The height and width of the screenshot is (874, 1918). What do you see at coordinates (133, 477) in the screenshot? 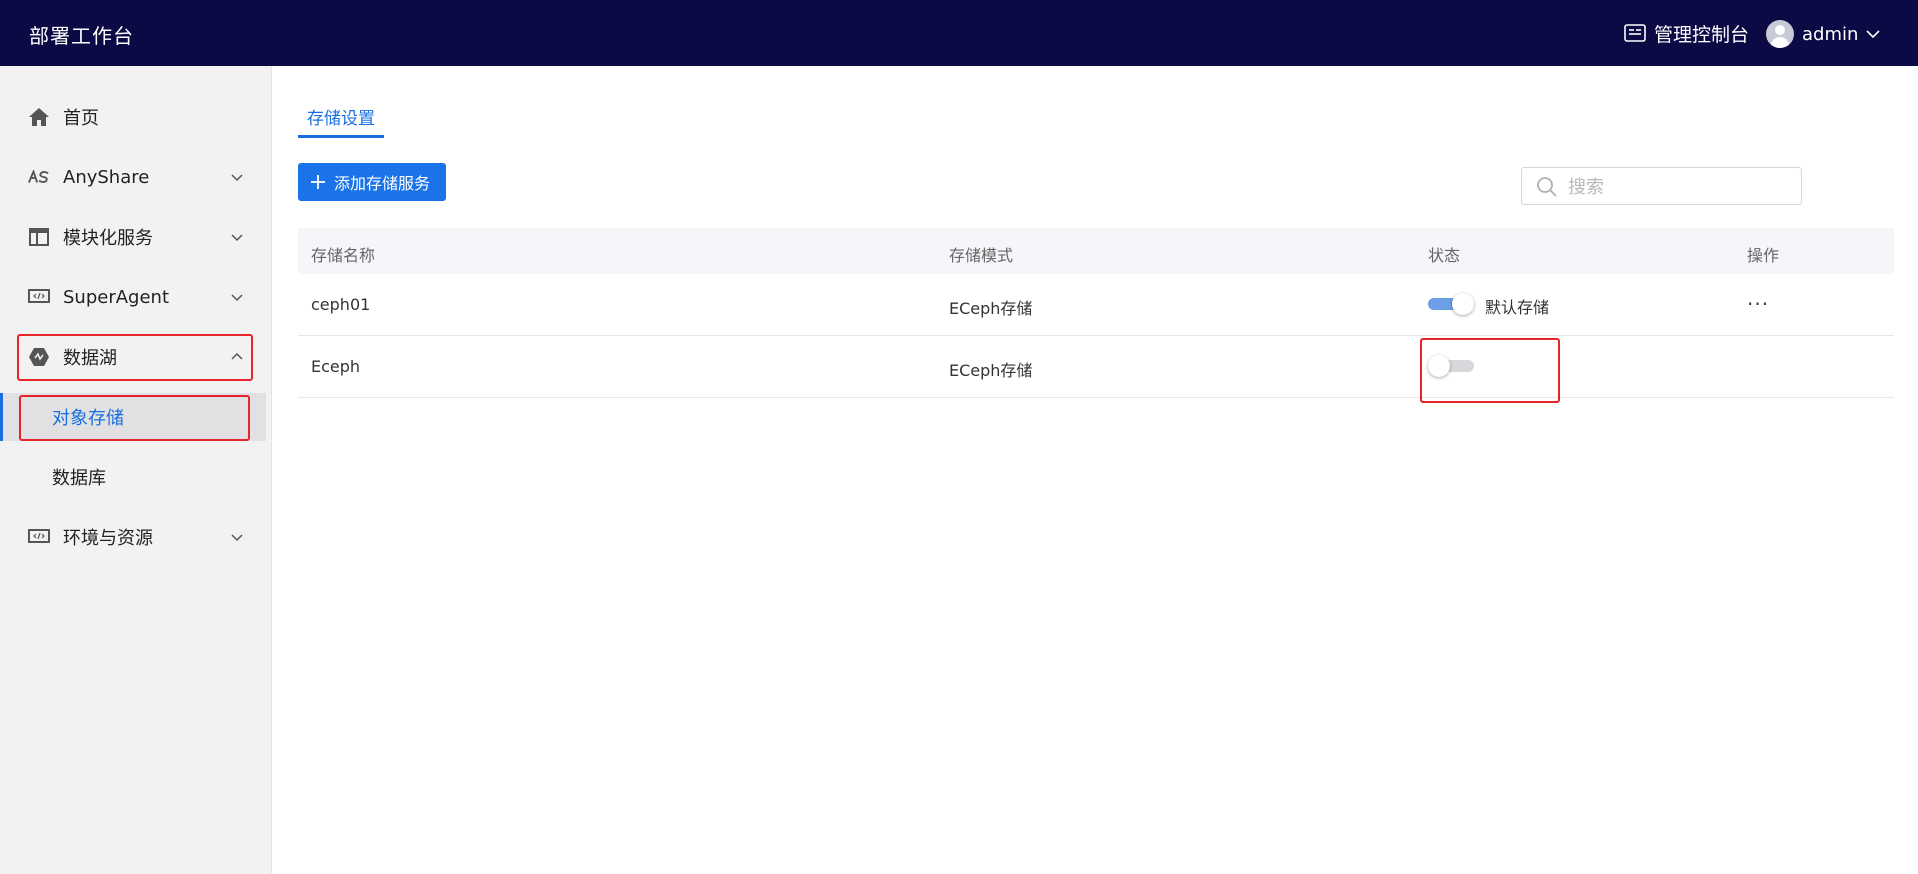
I see `sidebar-subitem-database: 数据库` at bounding box center [133, 477].